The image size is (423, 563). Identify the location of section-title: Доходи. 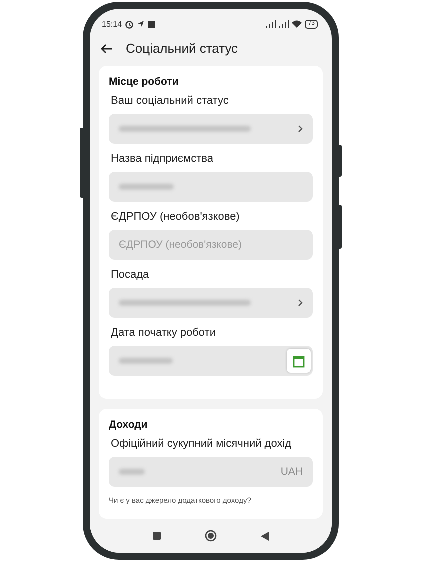
(129, 425).